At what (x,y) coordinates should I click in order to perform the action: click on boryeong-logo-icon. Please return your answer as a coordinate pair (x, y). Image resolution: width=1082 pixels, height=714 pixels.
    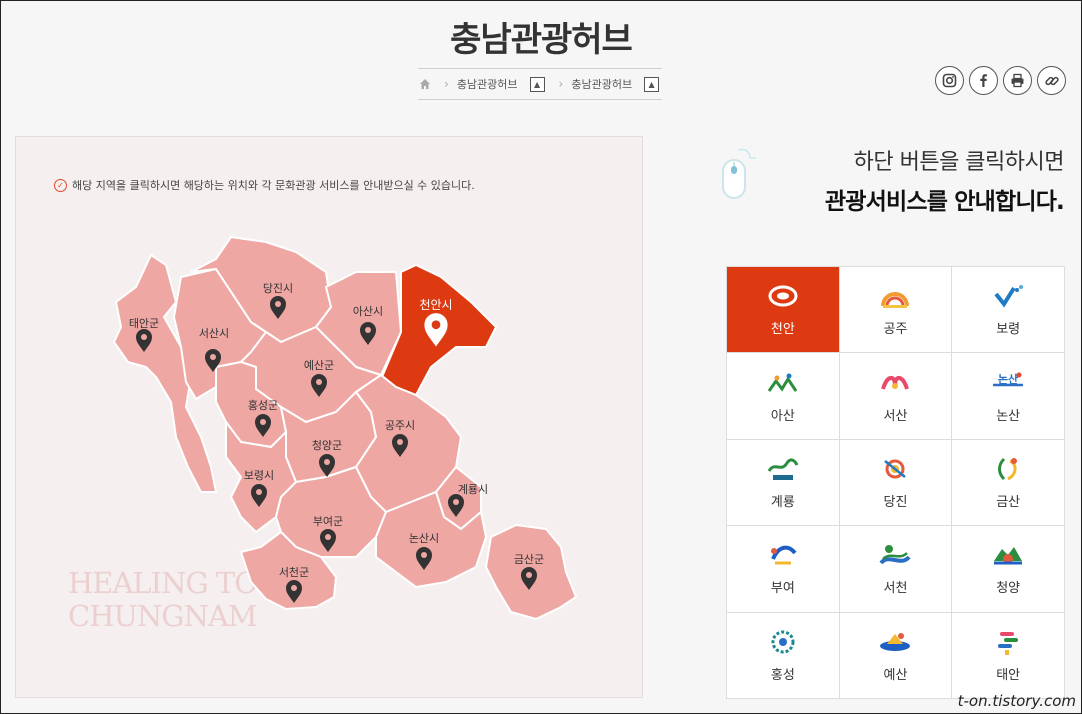
    Looking at the image, I should click on (1009, 296).